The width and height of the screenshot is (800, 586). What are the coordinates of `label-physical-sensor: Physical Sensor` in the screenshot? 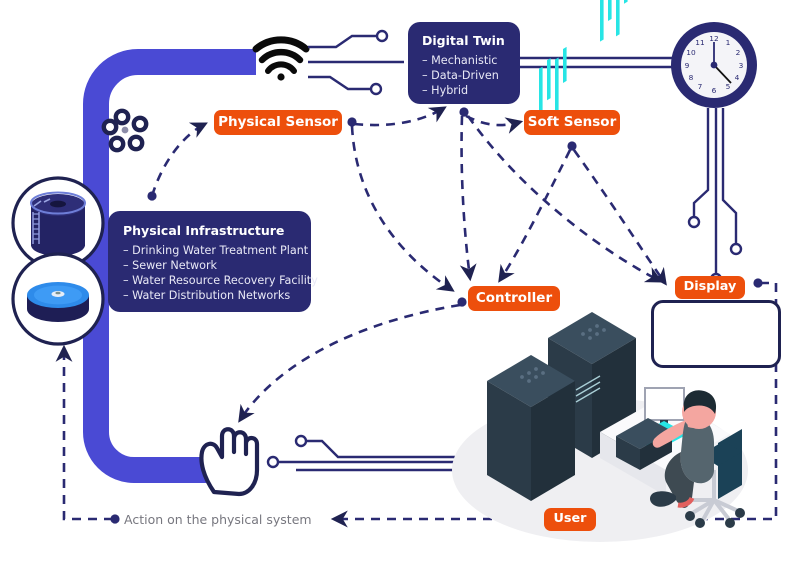 It's located at (278, 122).